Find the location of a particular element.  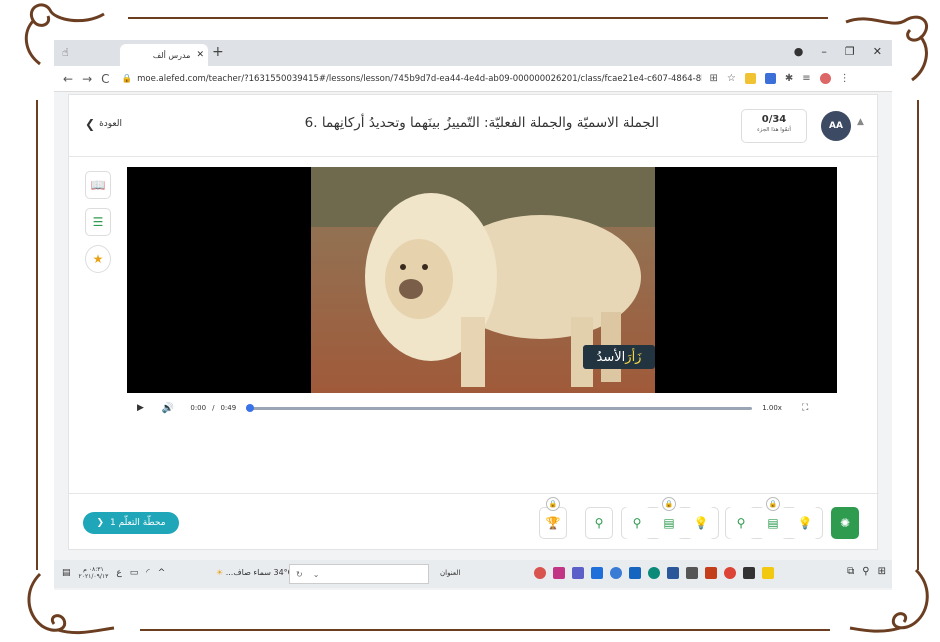

brain-icon: ✺ is located at coordinates (845, 523).